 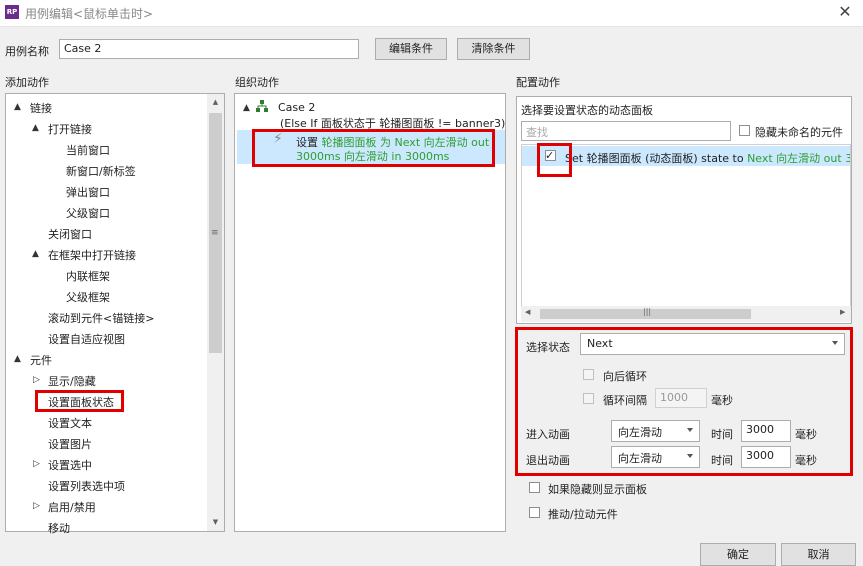 I want to click on tree-item-enable-disable: 启用/禁用, so click(x=72, y=507).